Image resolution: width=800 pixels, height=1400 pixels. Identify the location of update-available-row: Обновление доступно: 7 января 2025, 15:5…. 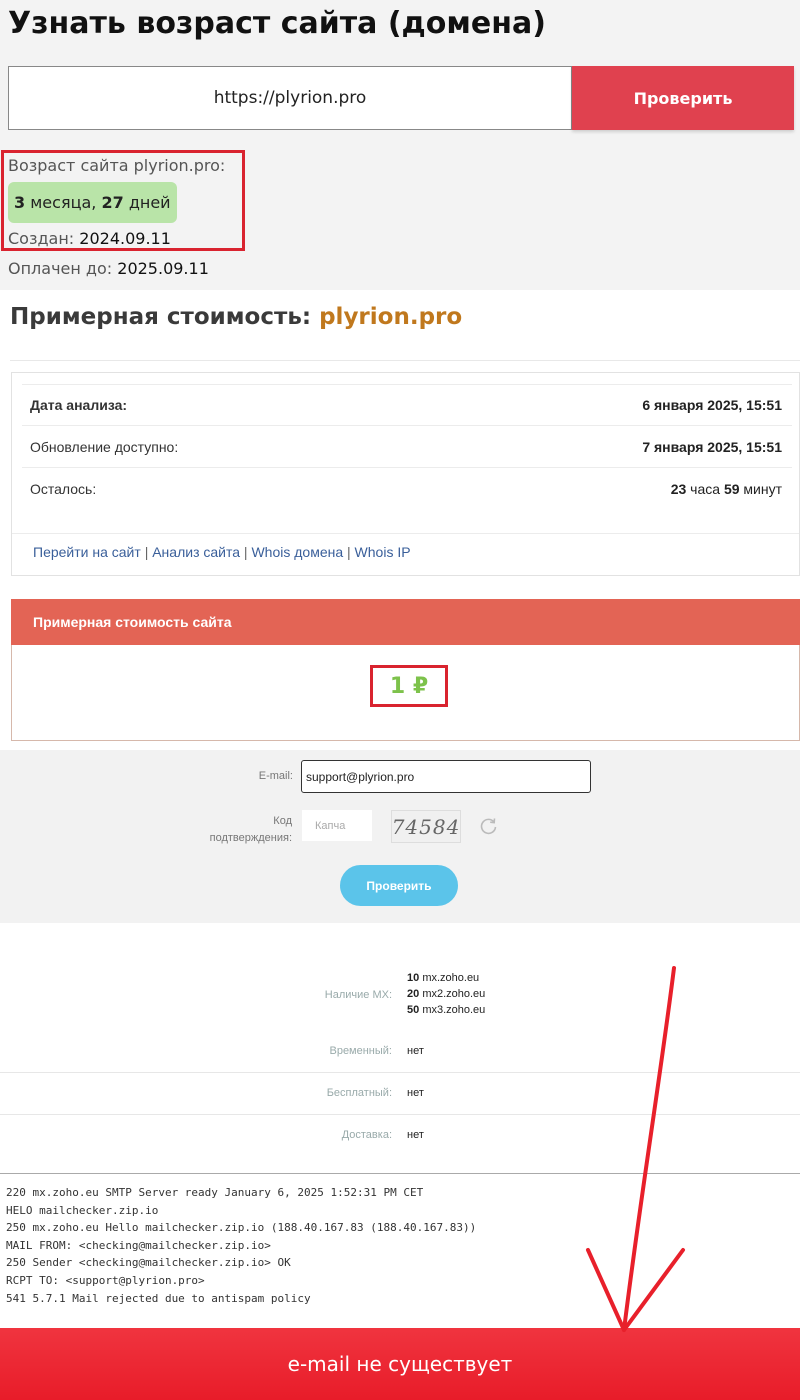
(407, 447).